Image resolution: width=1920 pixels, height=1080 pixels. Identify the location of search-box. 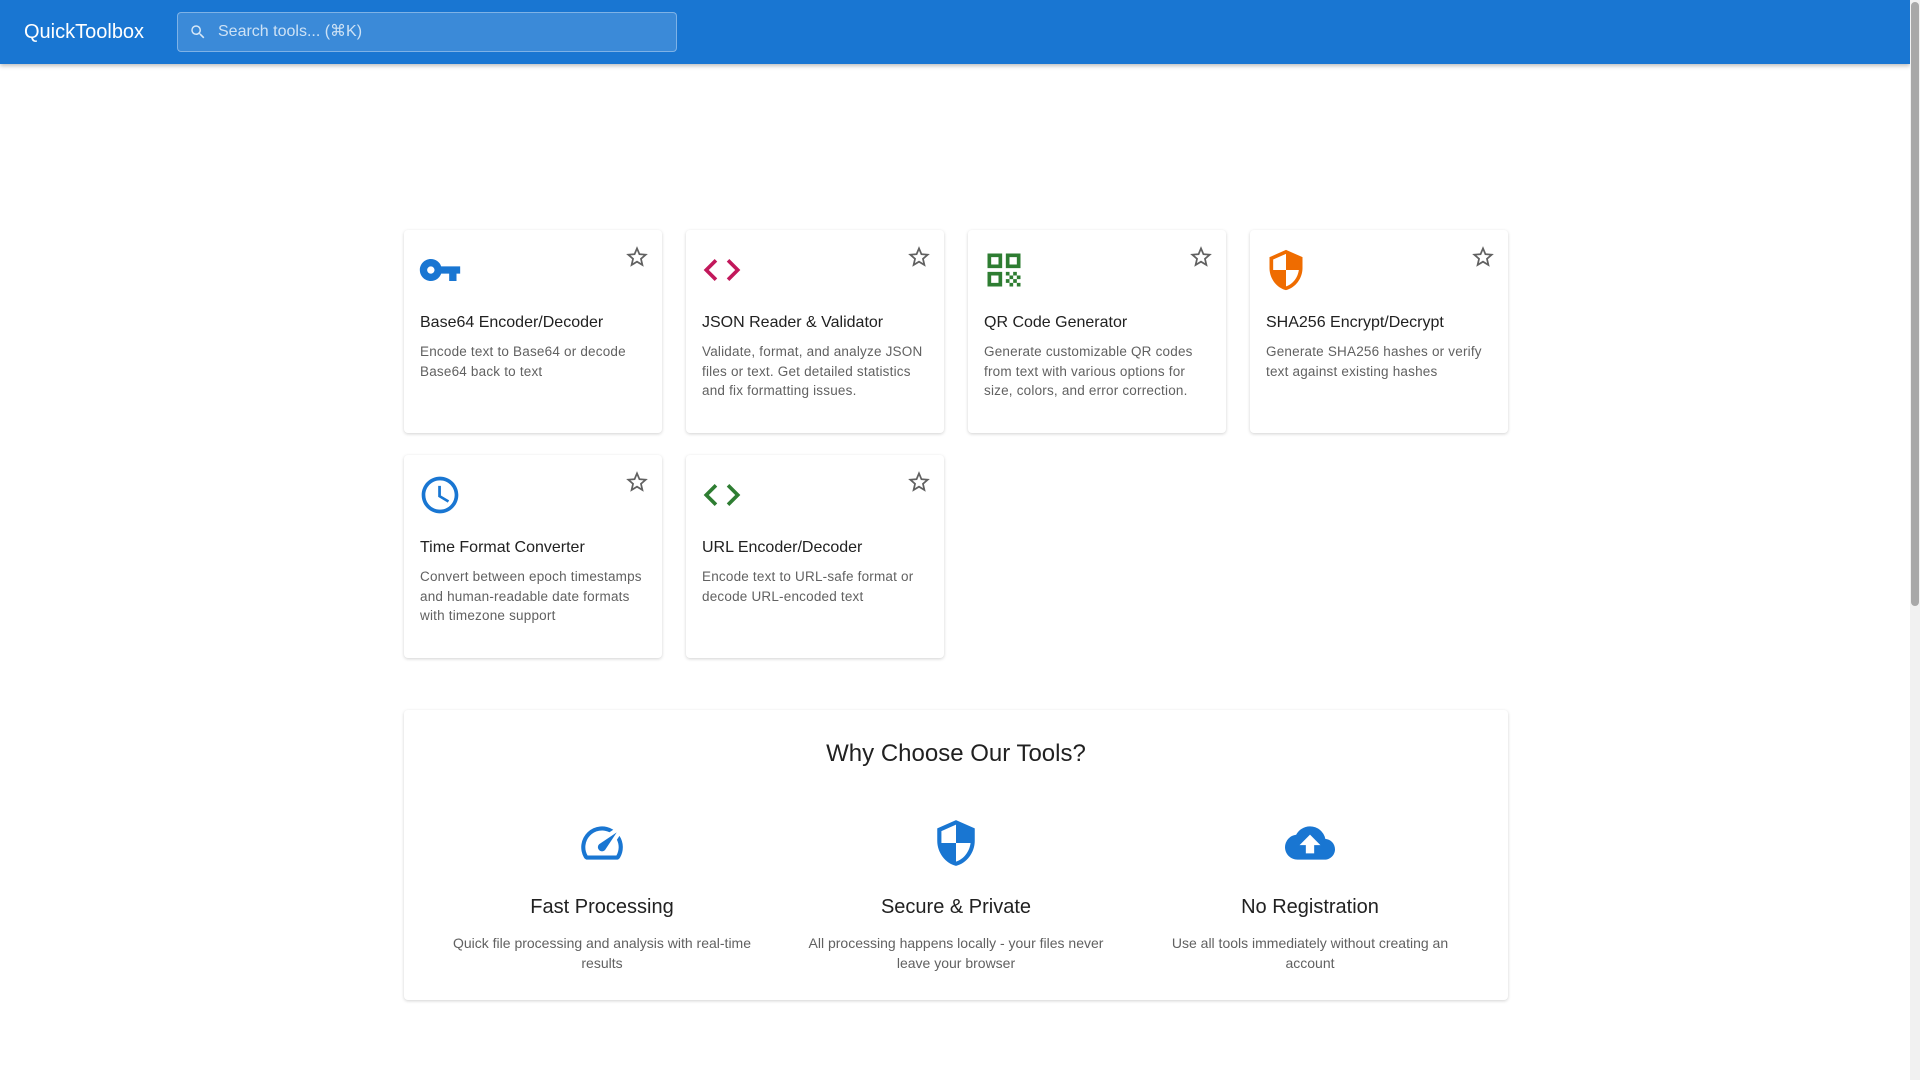
(427, 32).